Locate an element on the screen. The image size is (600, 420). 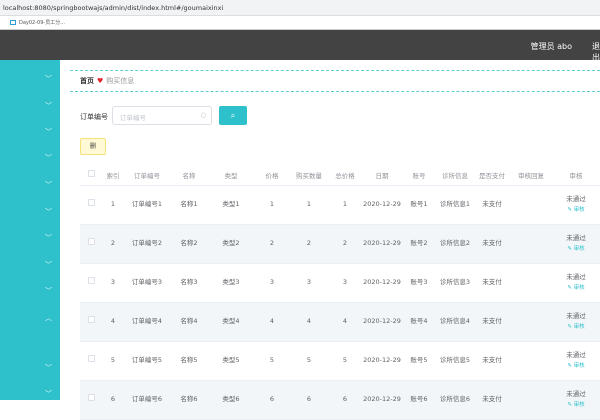
search-icon: ⌕ is located at coordinates (233, 115).